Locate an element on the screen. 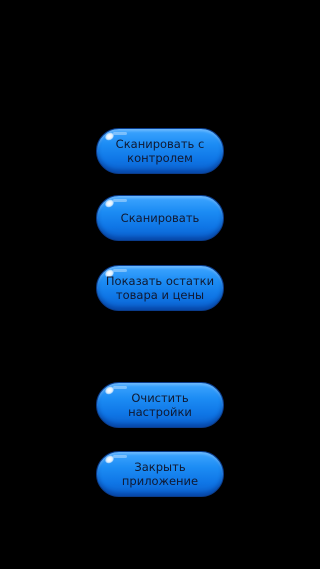 This screenshot has height=569, width=320. scan-with-control-button: Сканировать с контролем is located at coordinates (160, 151).